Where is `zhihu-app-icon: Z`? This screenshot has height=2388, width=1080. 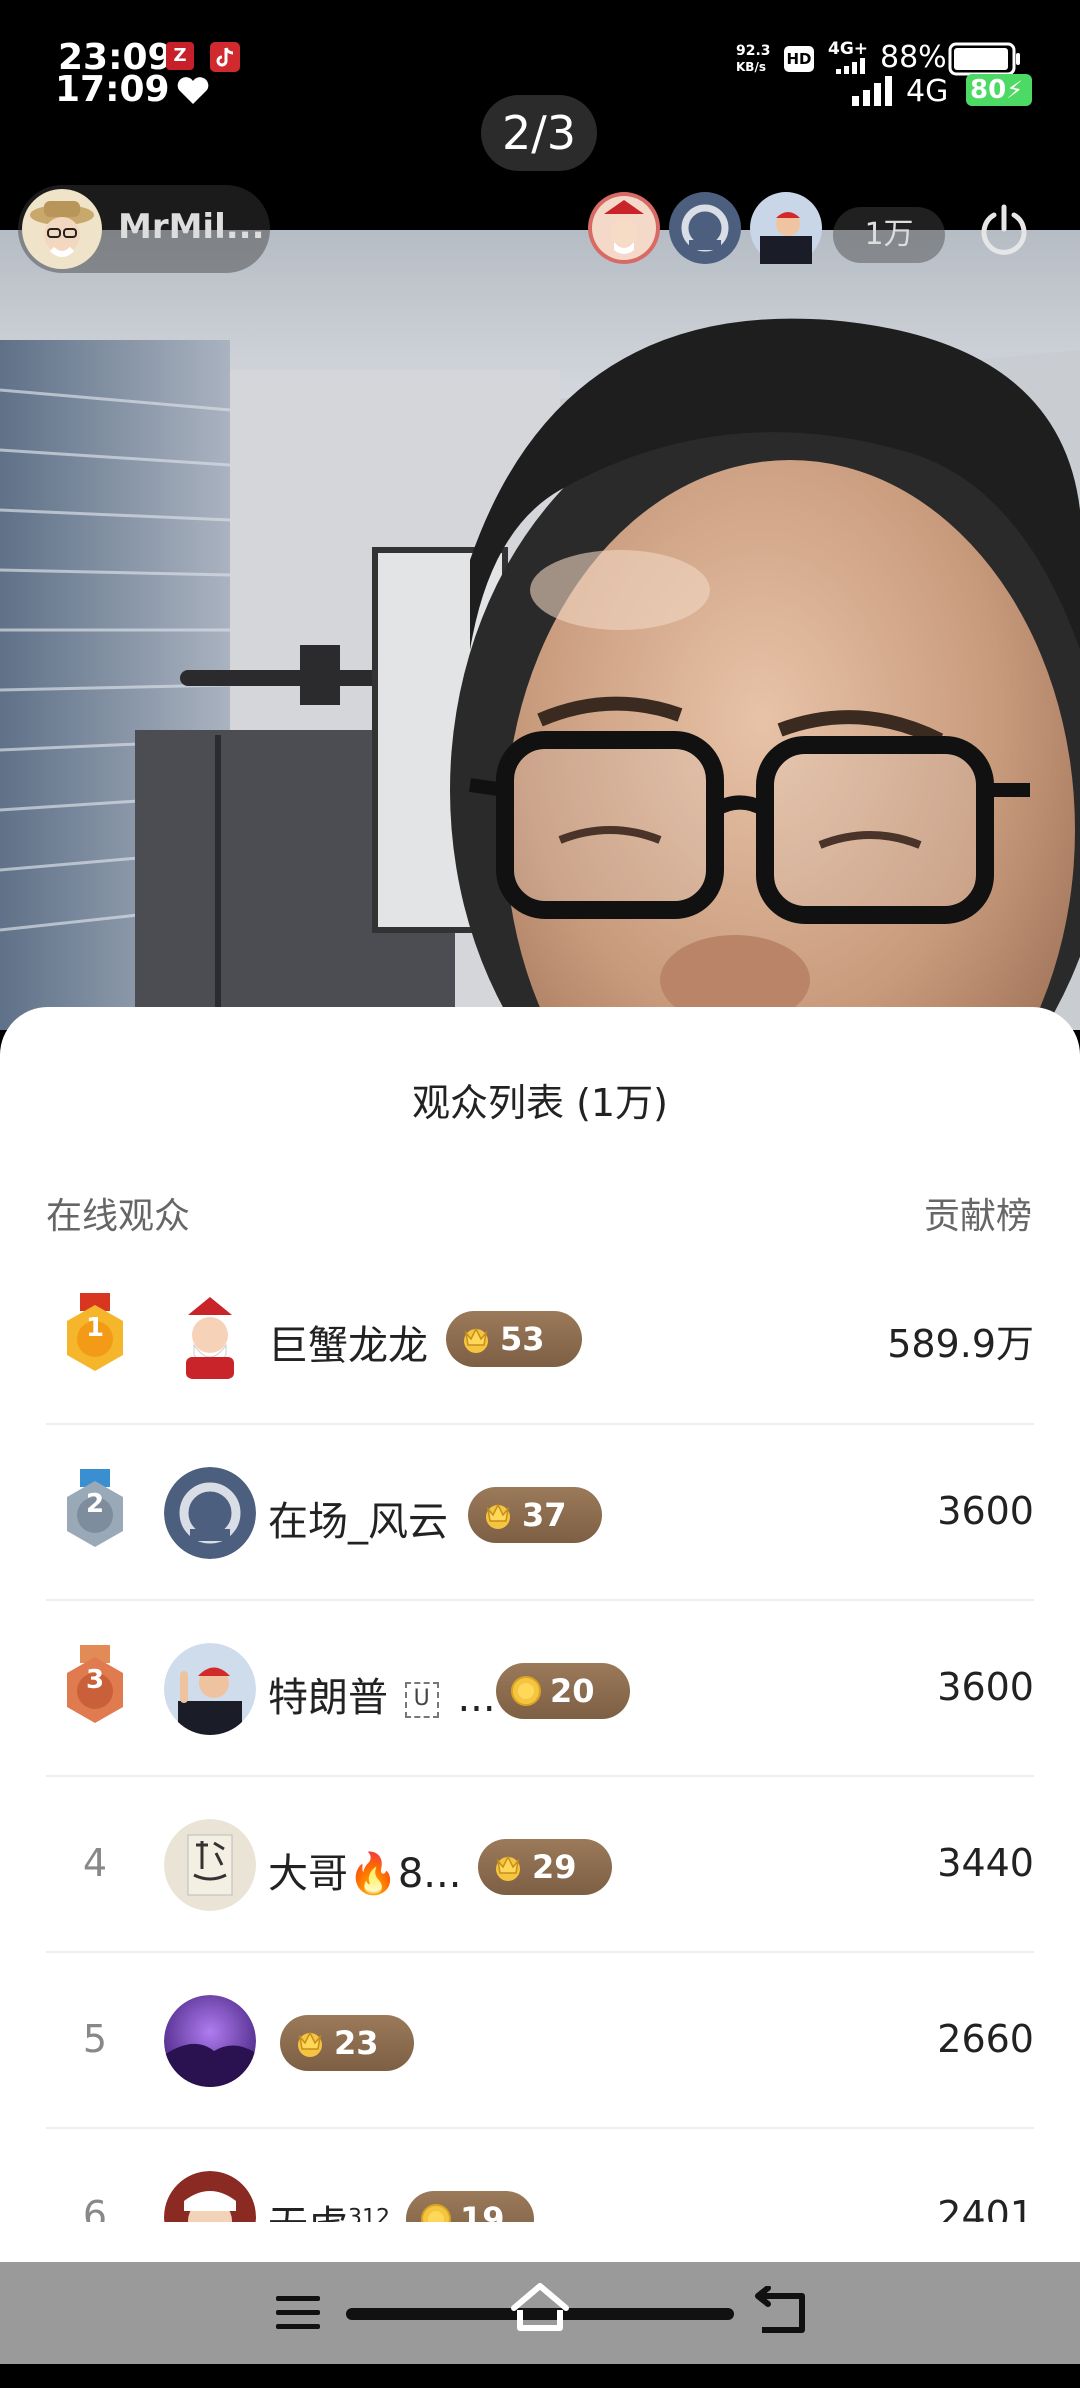 zhihu-app-icon: Z is located at coordinates (180, 56).